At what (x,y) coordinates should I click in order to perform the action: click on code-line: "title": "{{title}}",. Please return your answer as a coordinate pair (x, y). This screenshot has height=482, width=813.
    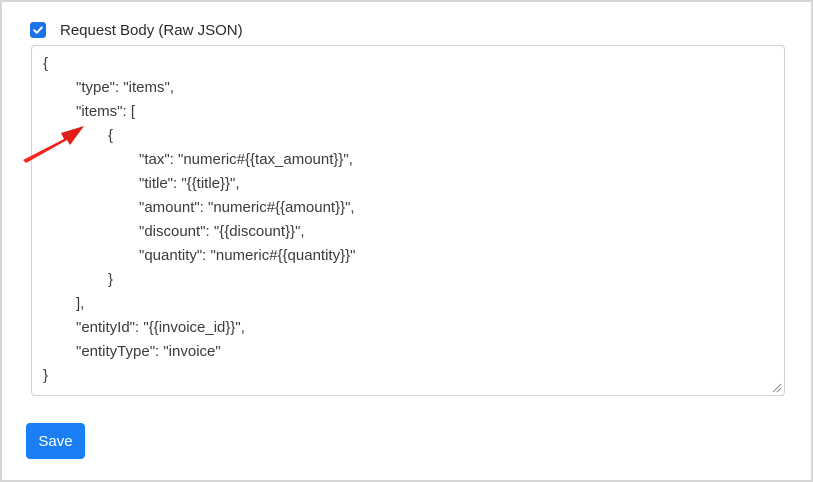
    Looking at the image, I should click on (189, 183).